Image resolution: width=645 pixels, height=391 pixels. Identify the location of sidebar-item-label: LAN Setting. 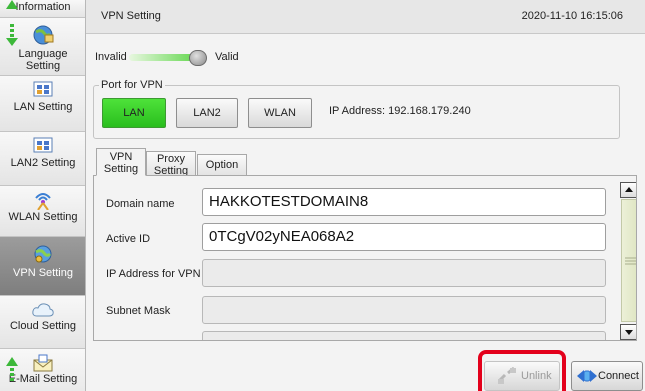
(43, 107).